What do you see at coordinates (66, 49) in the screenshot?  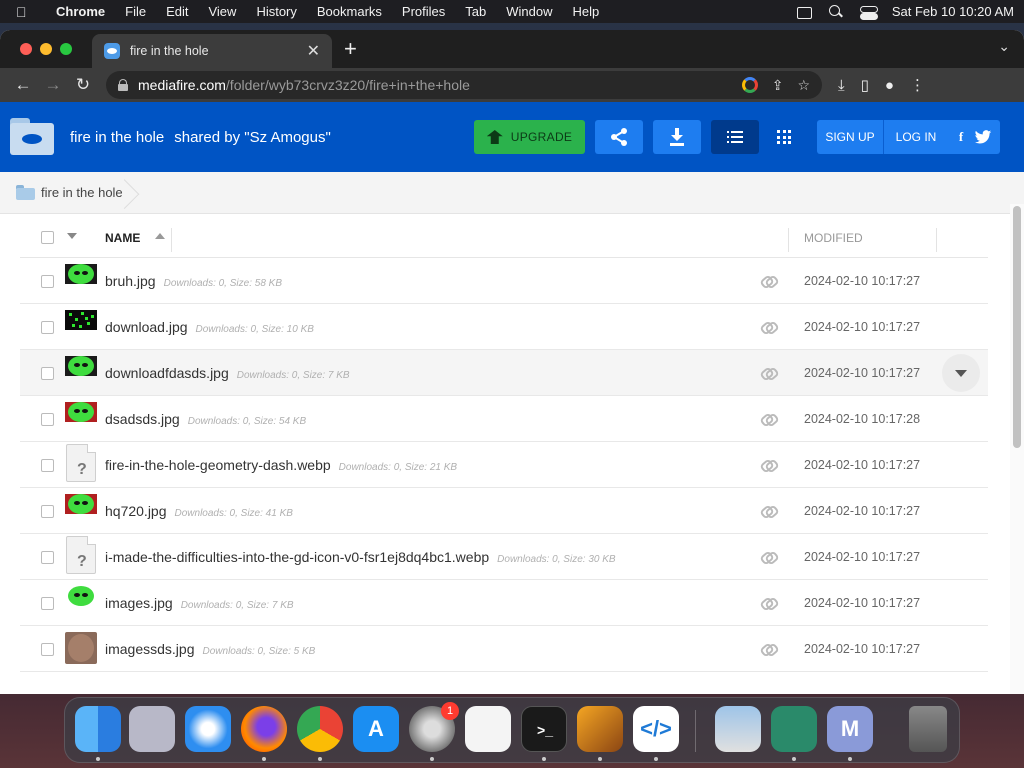 I see `fullscreen-window-button` at bounding box center [66, 49].